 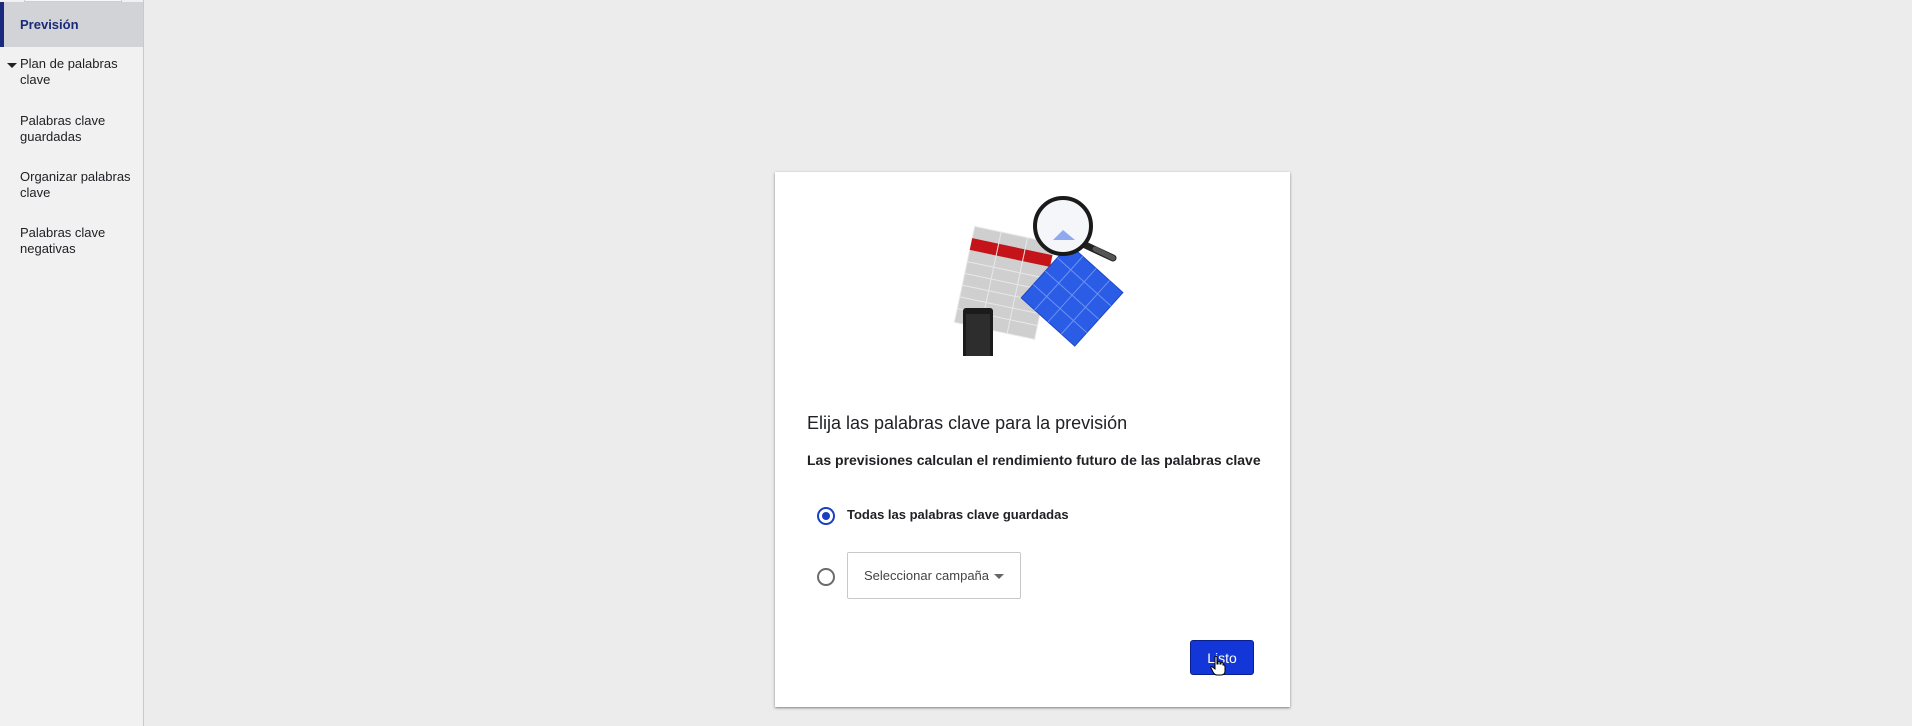 What do you see at coordinates (1222, 657) in the screenshot?
I see `done-button: Listo` at bounding box center [1222, 657].